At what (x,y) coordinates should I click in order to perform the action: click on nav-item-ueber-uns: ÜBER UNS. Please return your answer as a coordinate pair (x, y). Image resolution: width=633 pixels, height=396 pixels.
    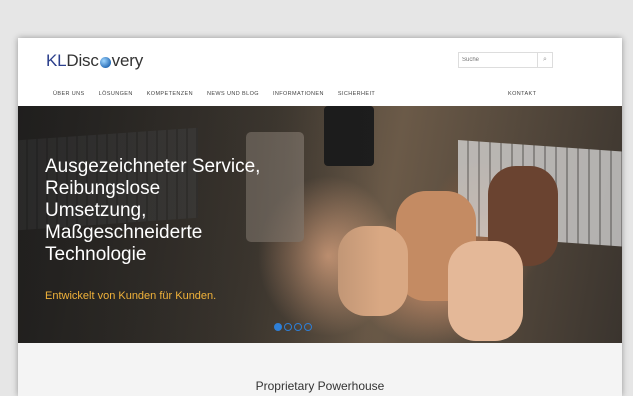
    Looking at the image, I should click on (69, 94).